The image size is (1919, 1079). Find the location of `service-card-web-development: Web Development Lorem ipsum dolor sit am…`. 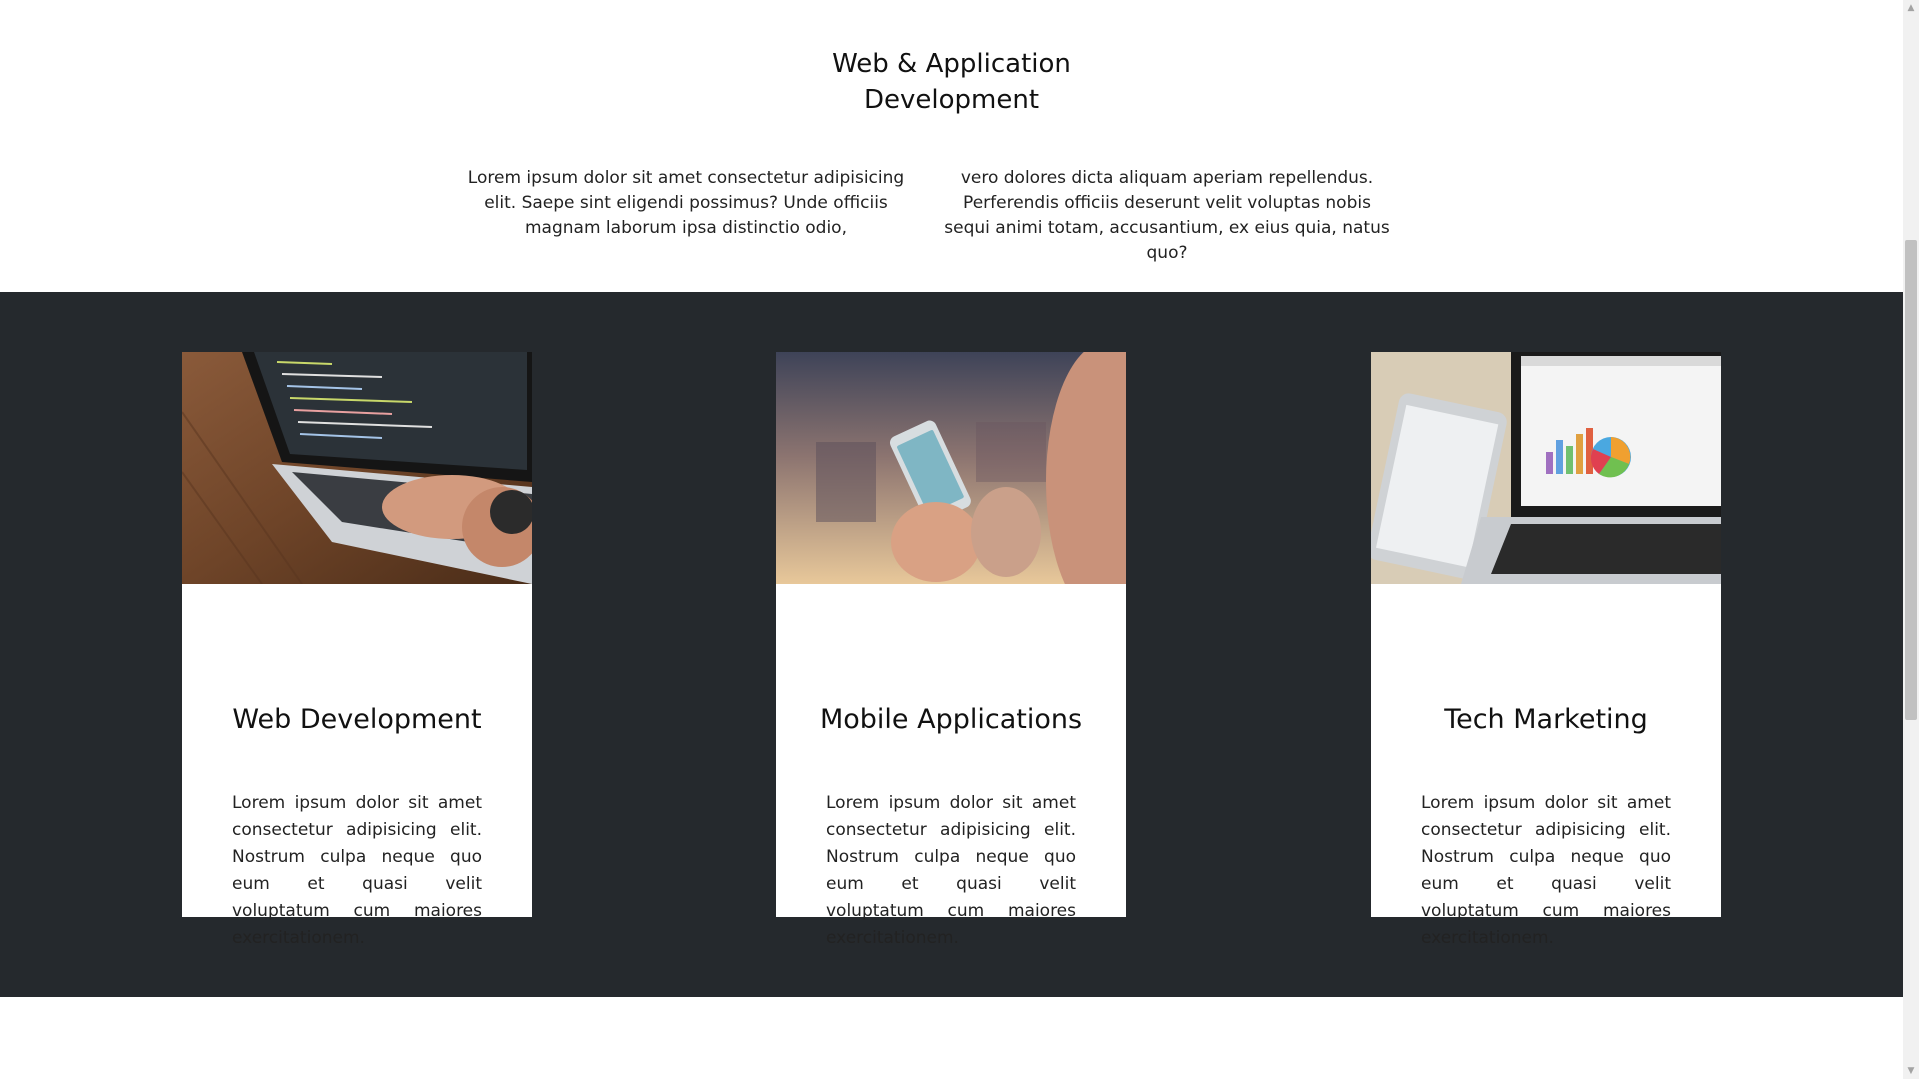

service-card-web-development: Web Development Lorem ipsum dolor sit am… is located at coordinates (357, 650).